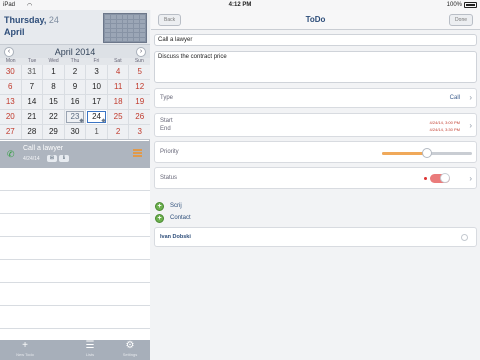 The image size is (480, 360). Describe the element at coordinates (32, 61) in the screenshot. I see `weekday-label: Tue` at that location.